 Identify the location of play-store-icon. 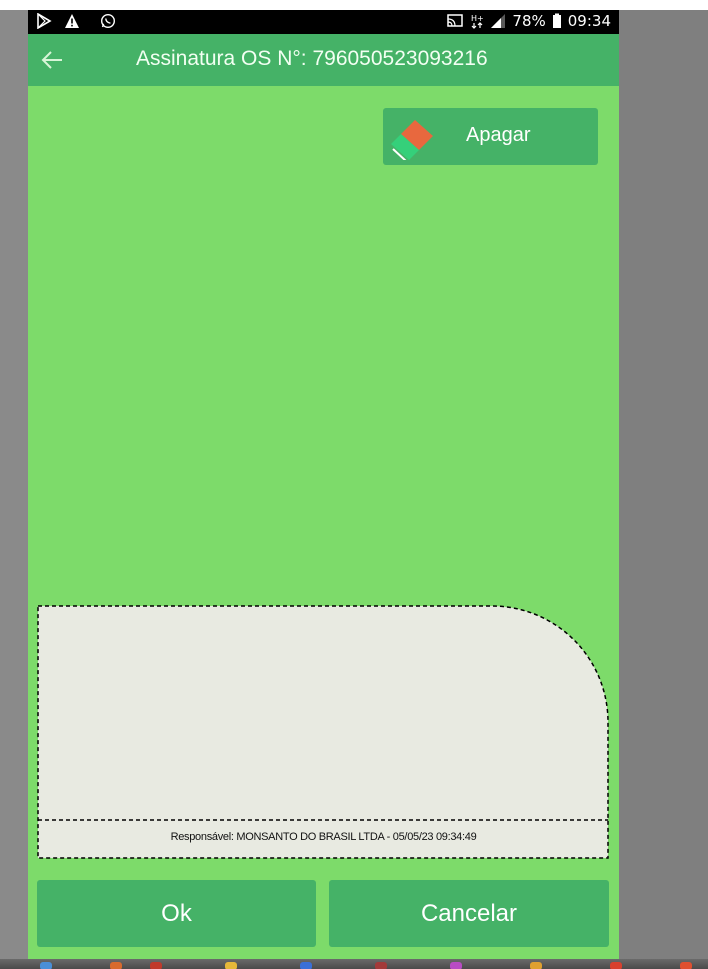
(44, 21).